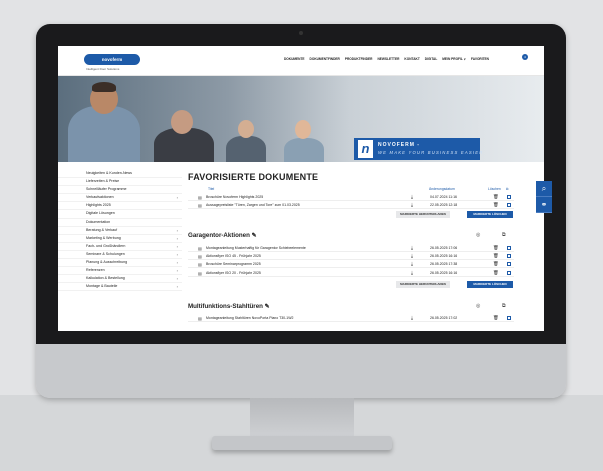  What do you see at coordinates (102, 286) in the screenshot?
I see `sidebar-item-label: Montage & Bauteile` at bounding box center [102, 286].